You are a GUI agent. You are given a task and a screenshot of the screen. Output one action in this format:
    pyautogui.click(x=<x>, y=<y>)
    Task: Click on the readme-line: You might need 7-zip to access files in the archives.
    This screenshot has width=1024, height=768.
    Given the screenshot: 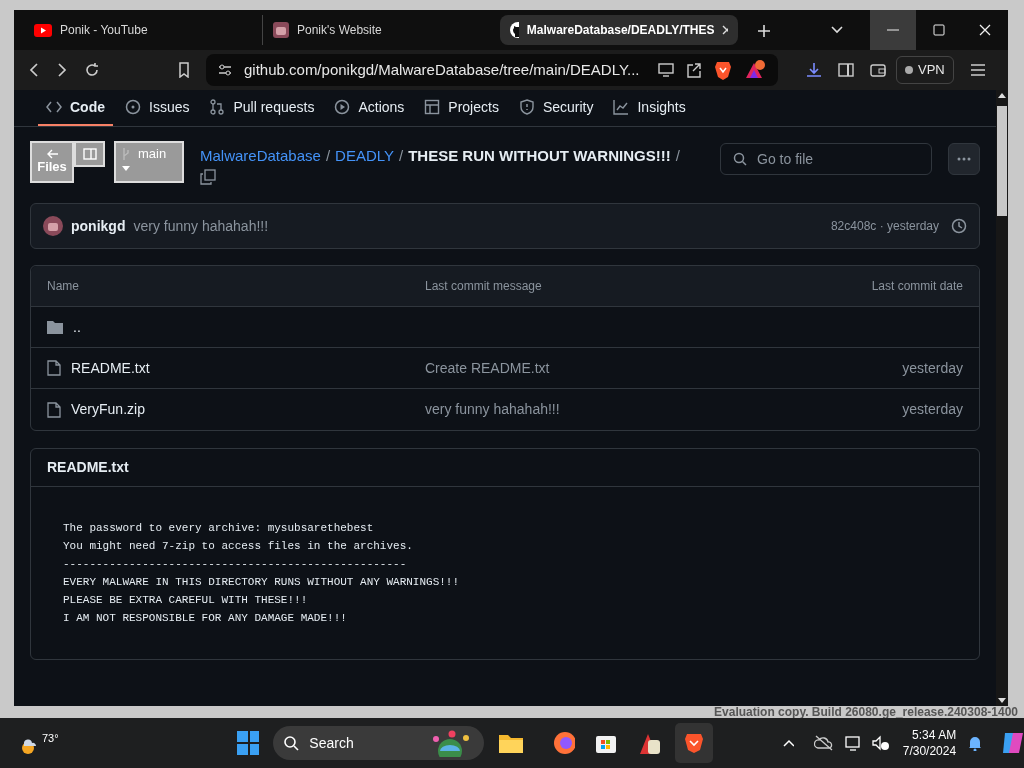 What is the action you would take?
    pyautogui.click(x=238, y=546)
    